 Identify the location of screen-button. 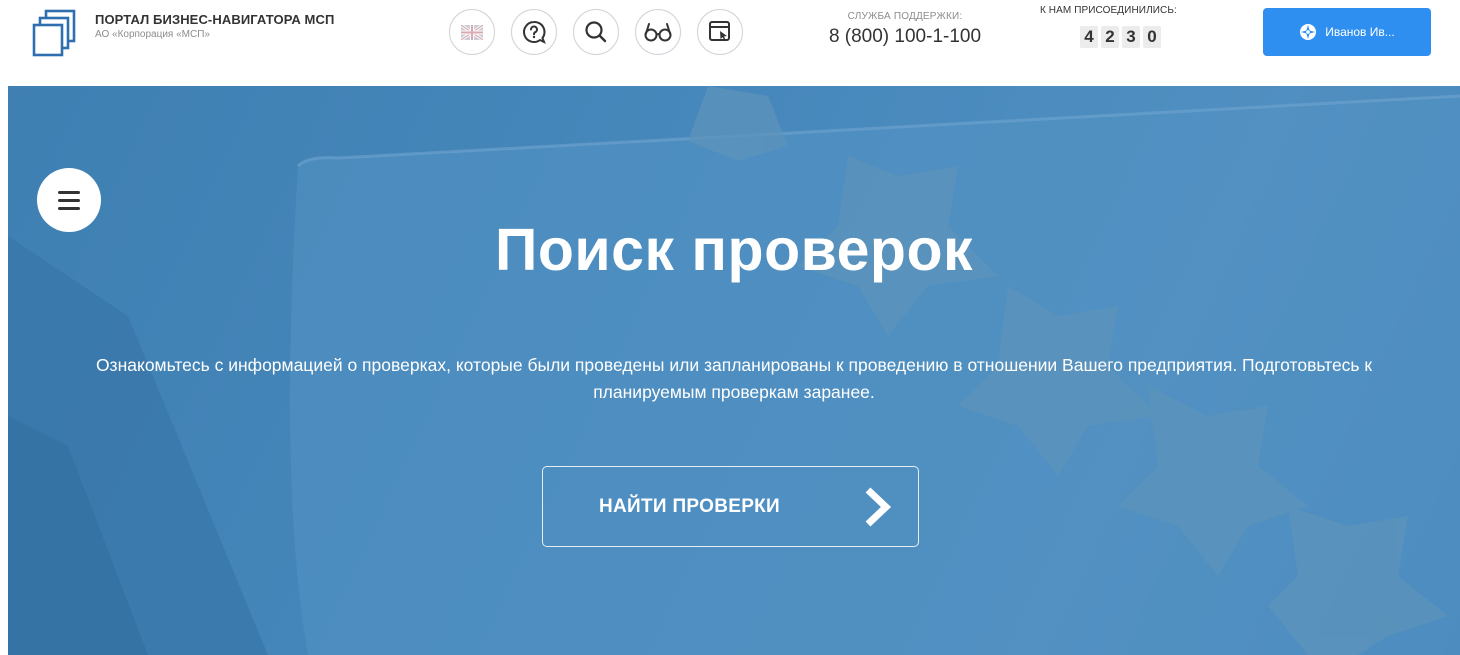
(720, 32).